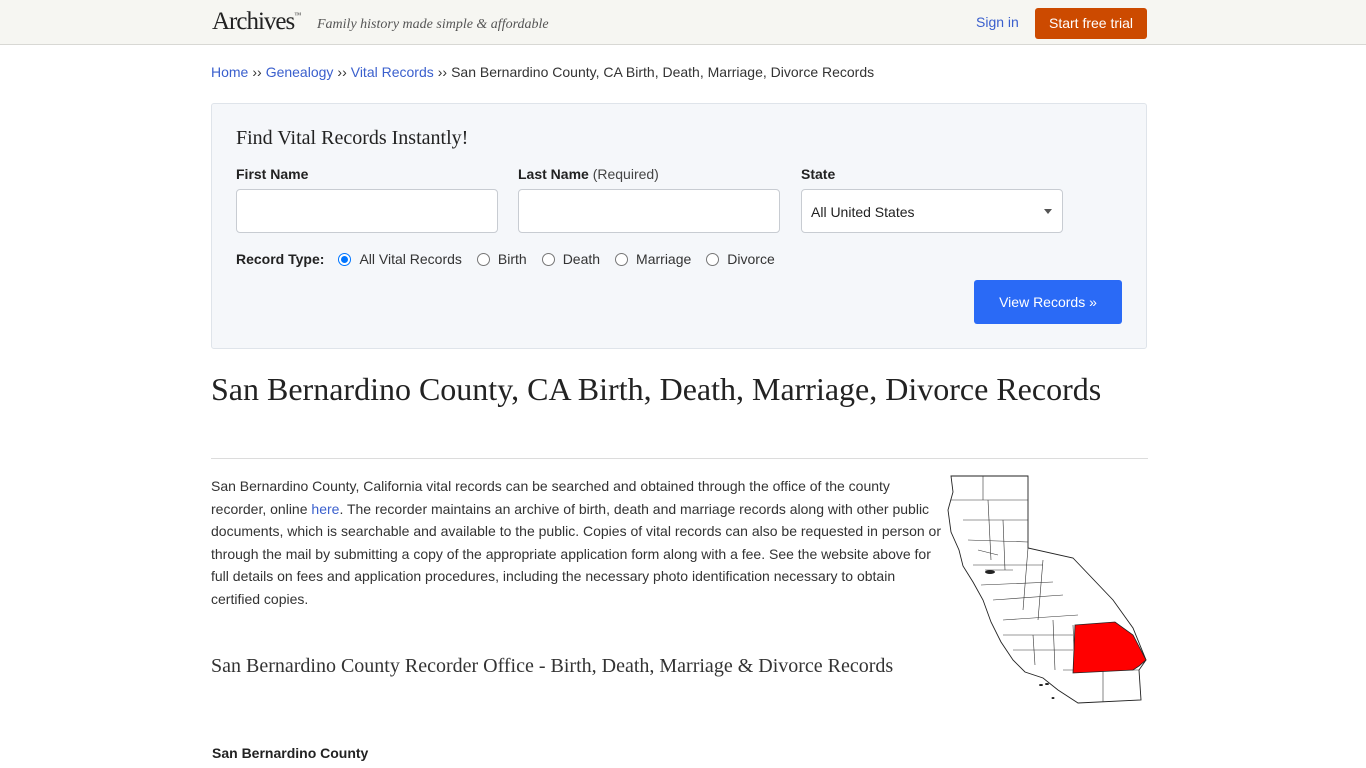 The width and height of the screenshot is (1366, 768). I want to click on view-records-button: View Records », so click(1048, 302).